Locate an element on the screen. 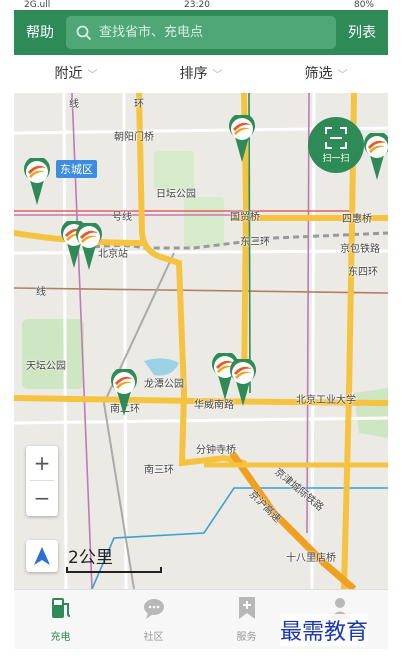  bookmark-plus-icon is located at coordinates (247, 608).